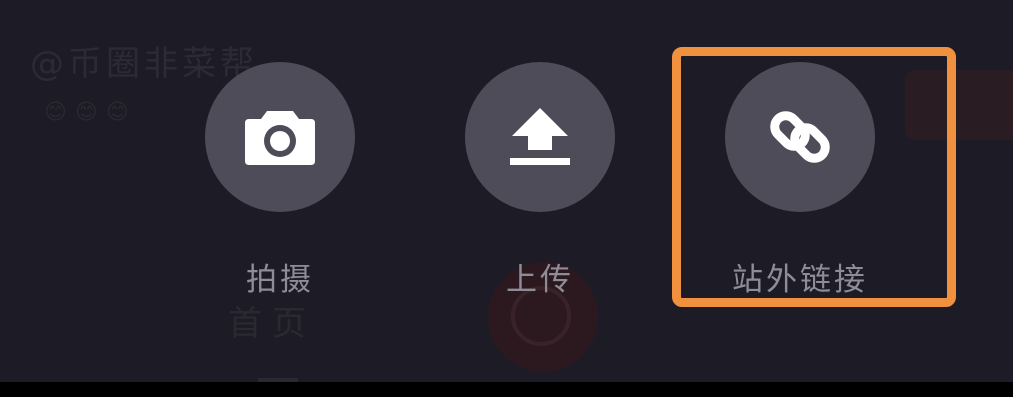 Image resolution: width=1013 pixels, height=397 pixels. I want to click on shoot-button, so click(280, 137).